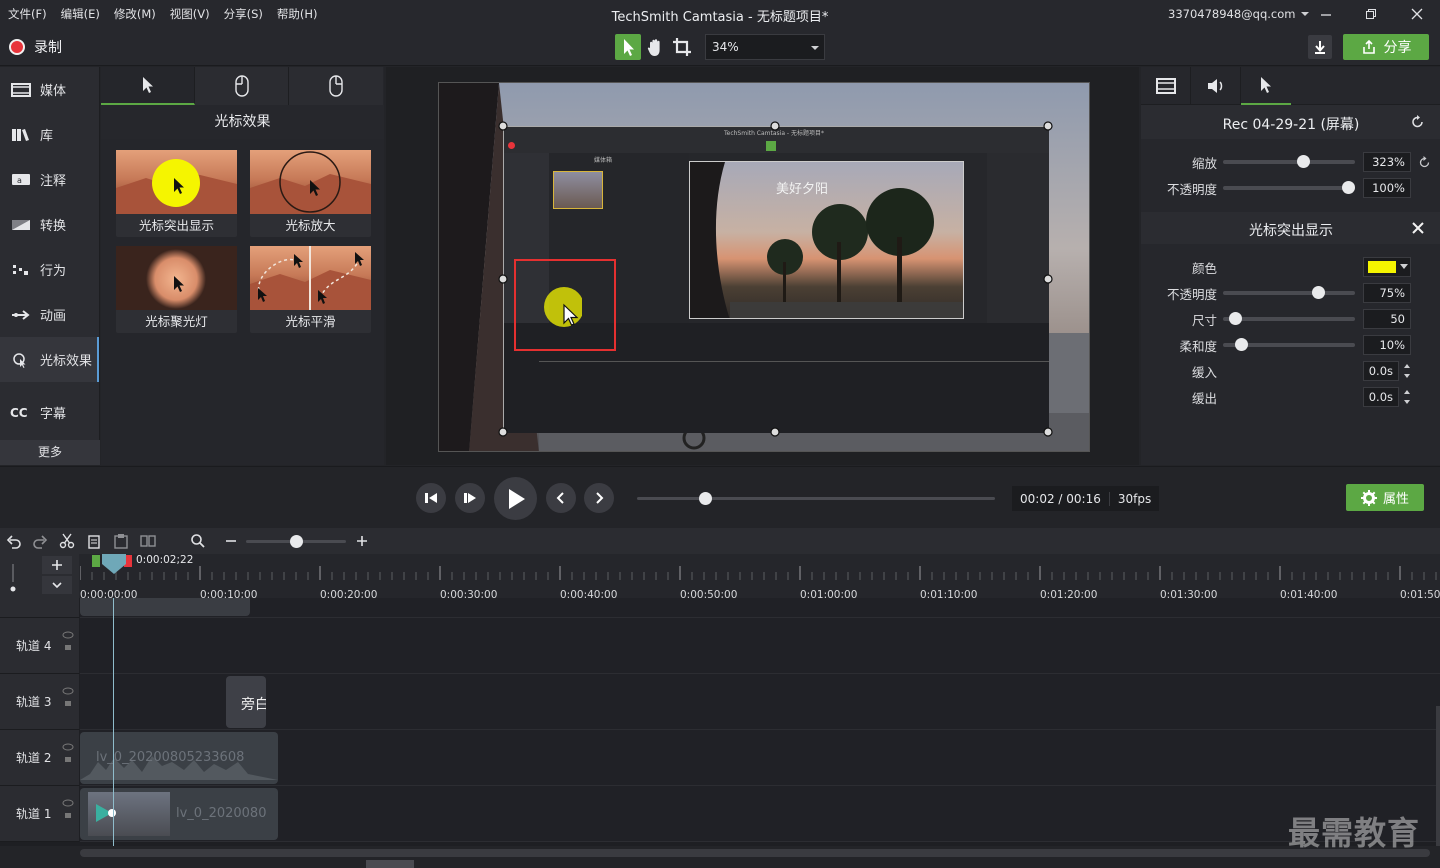  What do you see at coordinates (114, 564) in the screenshot?
I see `playhead-marker` at bounding box center [114, 564].